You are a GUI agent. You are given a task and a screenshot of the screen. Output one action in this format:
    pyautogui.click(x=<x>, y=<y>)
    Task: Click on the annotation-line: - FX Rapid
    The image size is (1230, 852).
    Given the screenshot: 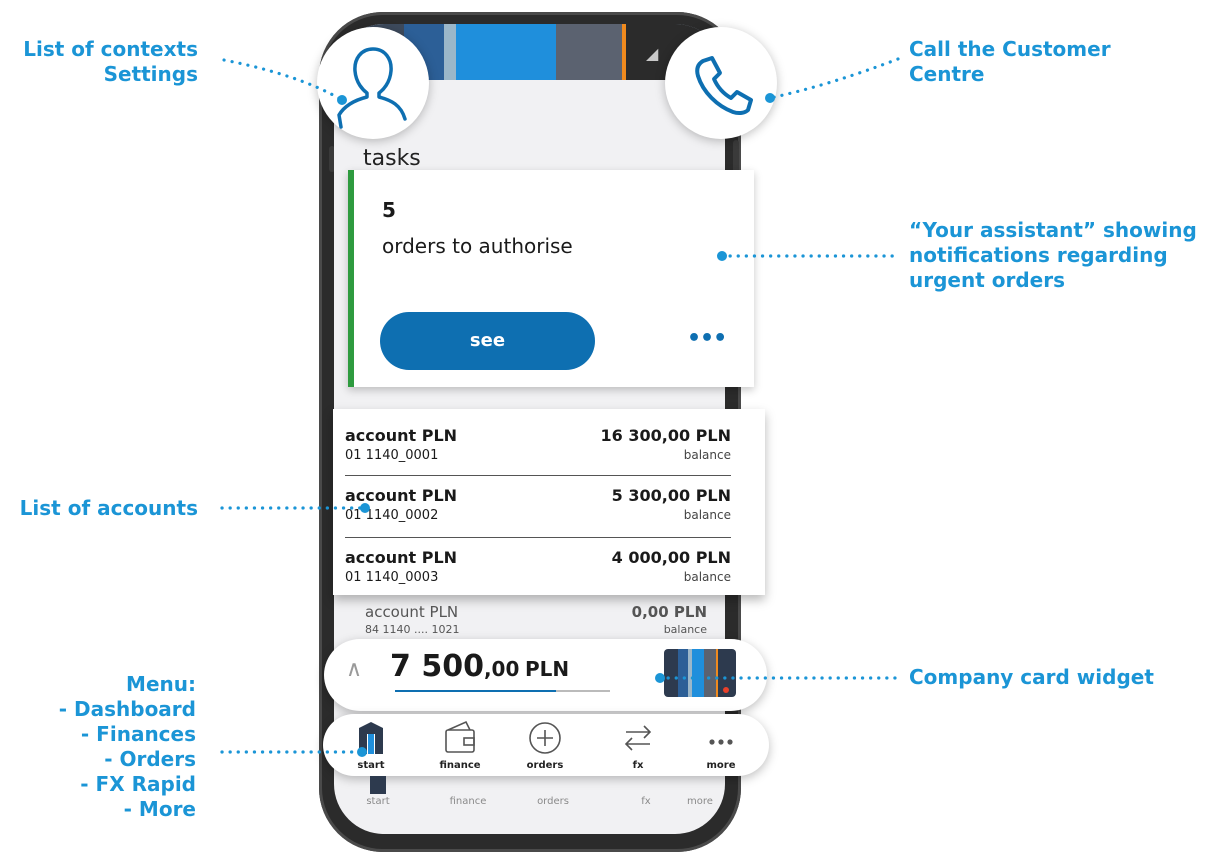 What is the action you would take?
    pyautogui.click(x=138, y=784)
    